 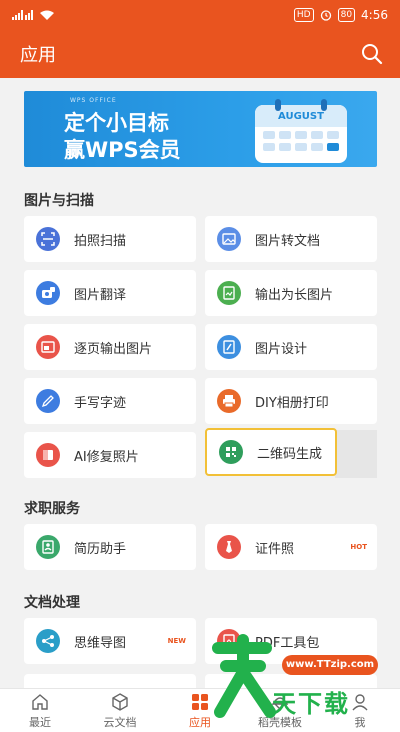 What do you see at coordinates (93, 100) in the screenshot?
I see `banner-small-text: WPS OFFICE` at bounding box center [93, 100].